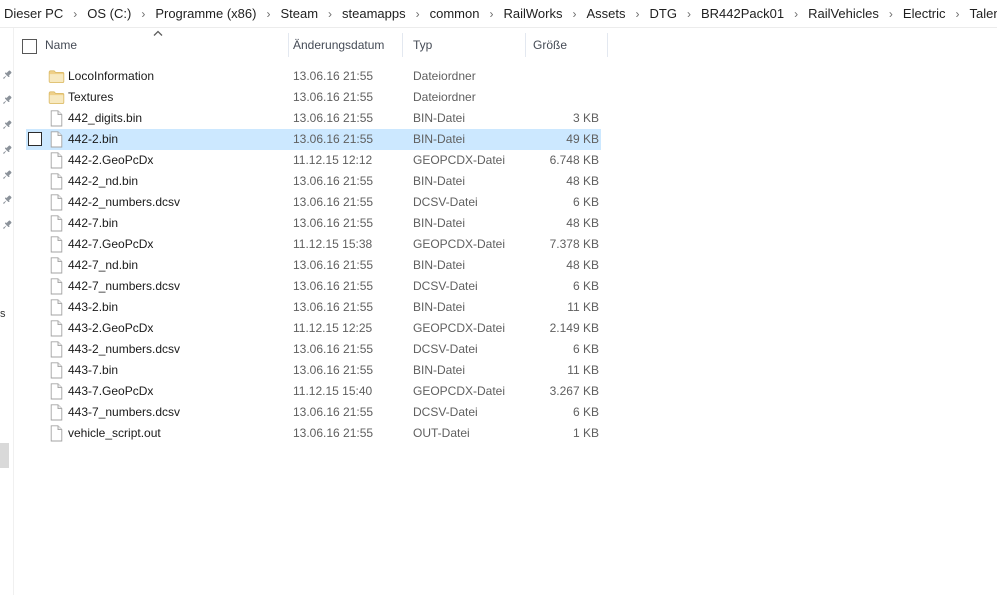  Describe the element at coordinates (103, 181) in the screenshot. I see `file-name: 442-2_nd.bin` at that location.